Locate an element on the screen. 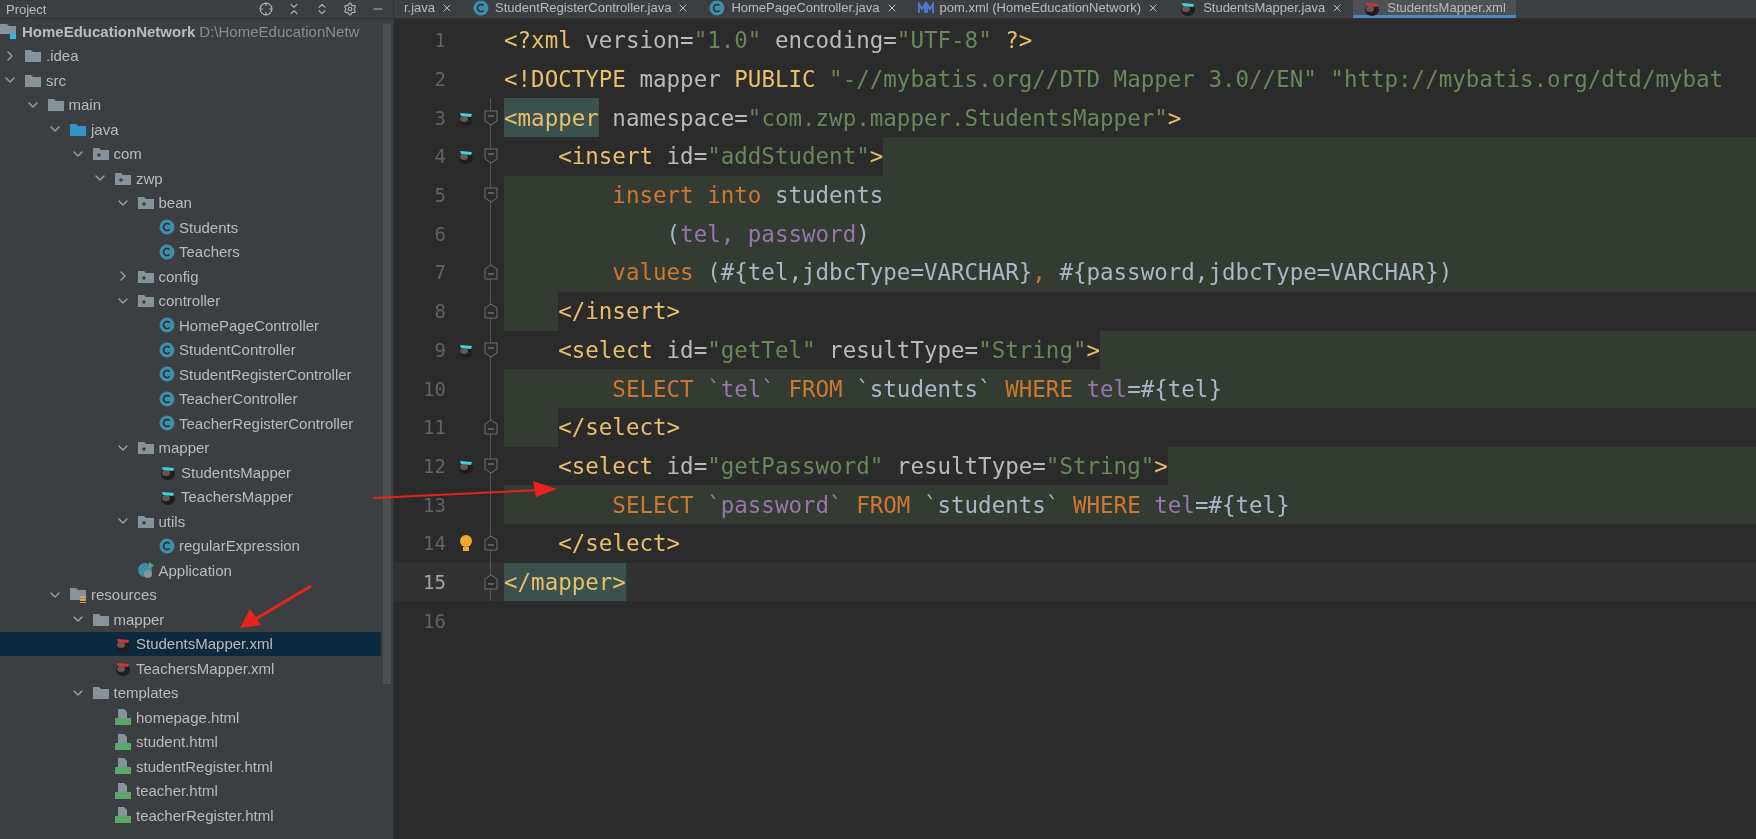 The width and height of the screenshot is (1756, 839). tree-item: src is located at coordinates (190, 80).